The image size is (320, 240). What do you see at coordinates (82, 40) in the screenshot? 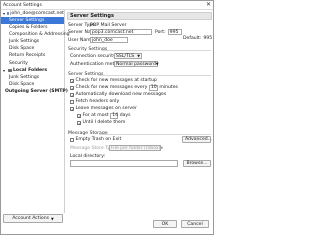
I see `username-label: User Name:` at bounding box center [82, 40].